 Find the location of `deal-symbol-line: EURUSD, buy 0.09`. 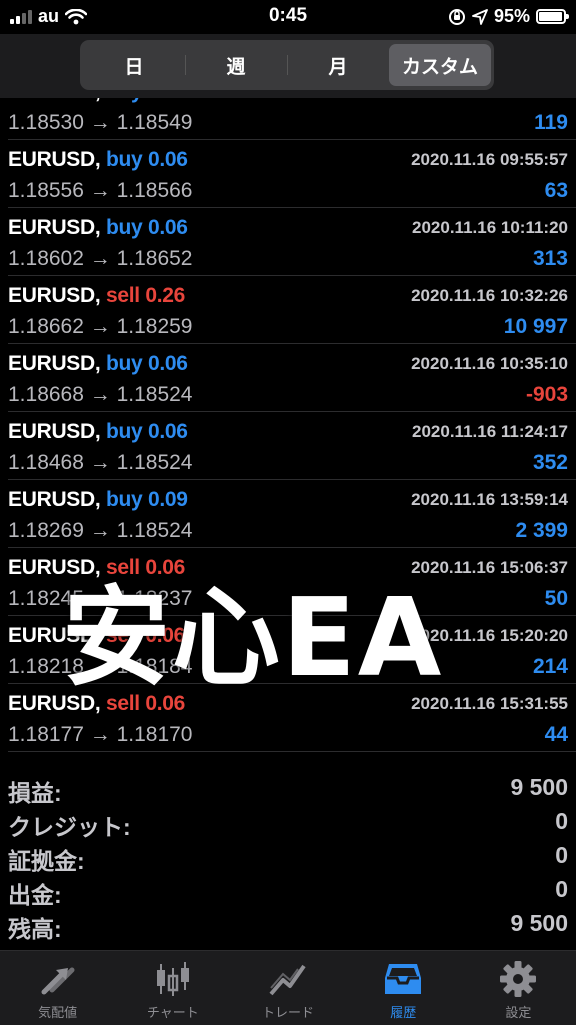

deal-symbol-line: EURUSD, buy 0.09 is located at coordinates (98, 500).